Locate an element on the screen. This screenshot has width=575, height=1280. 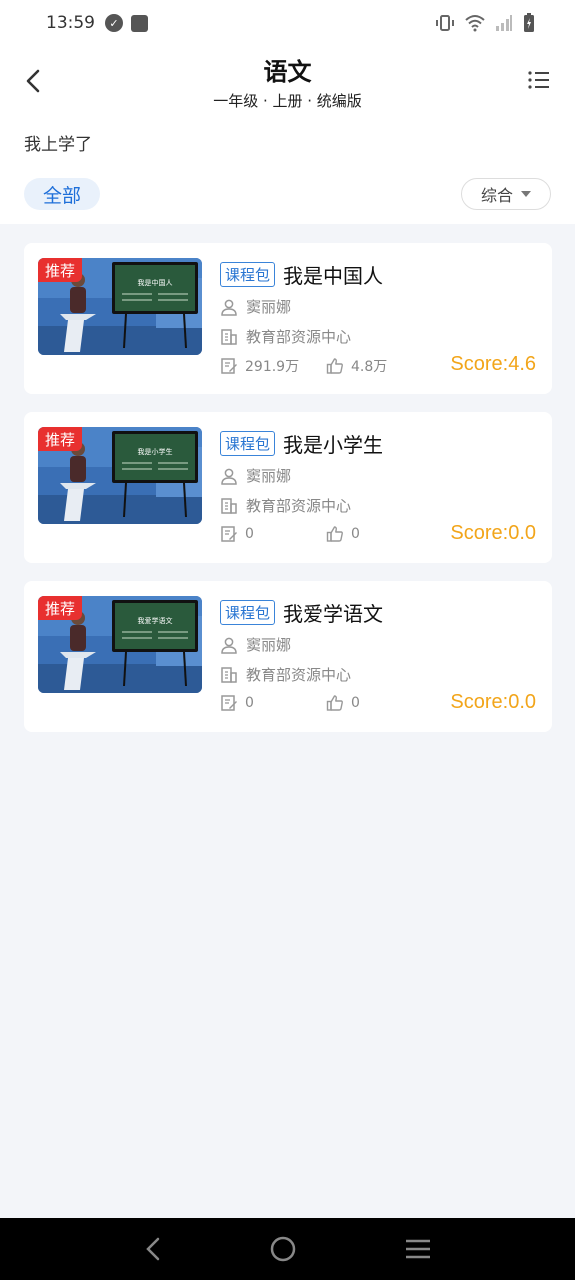
check-icon: ✓ is located at coordinates (114, 23).